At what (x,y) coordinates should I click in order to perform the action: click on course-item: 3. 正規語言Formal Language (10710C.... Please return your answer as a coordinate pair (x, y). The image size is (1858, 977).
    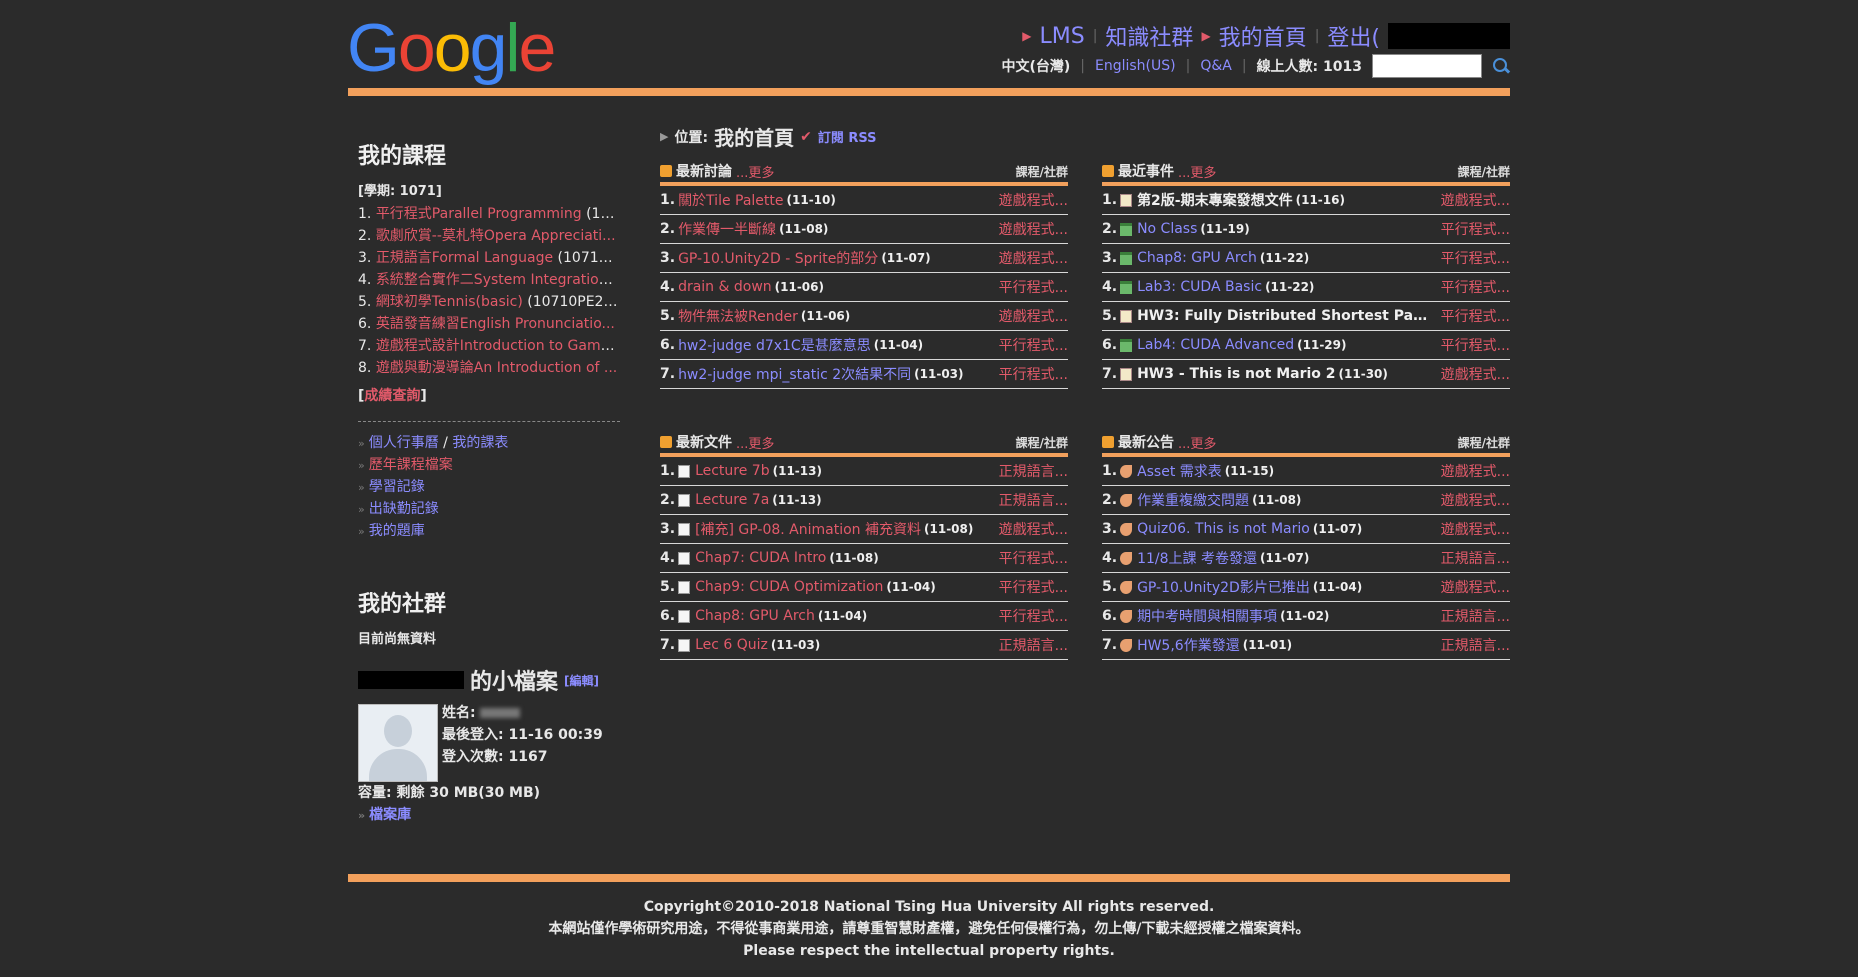
    Looking at the image, I should click on (489, 258).